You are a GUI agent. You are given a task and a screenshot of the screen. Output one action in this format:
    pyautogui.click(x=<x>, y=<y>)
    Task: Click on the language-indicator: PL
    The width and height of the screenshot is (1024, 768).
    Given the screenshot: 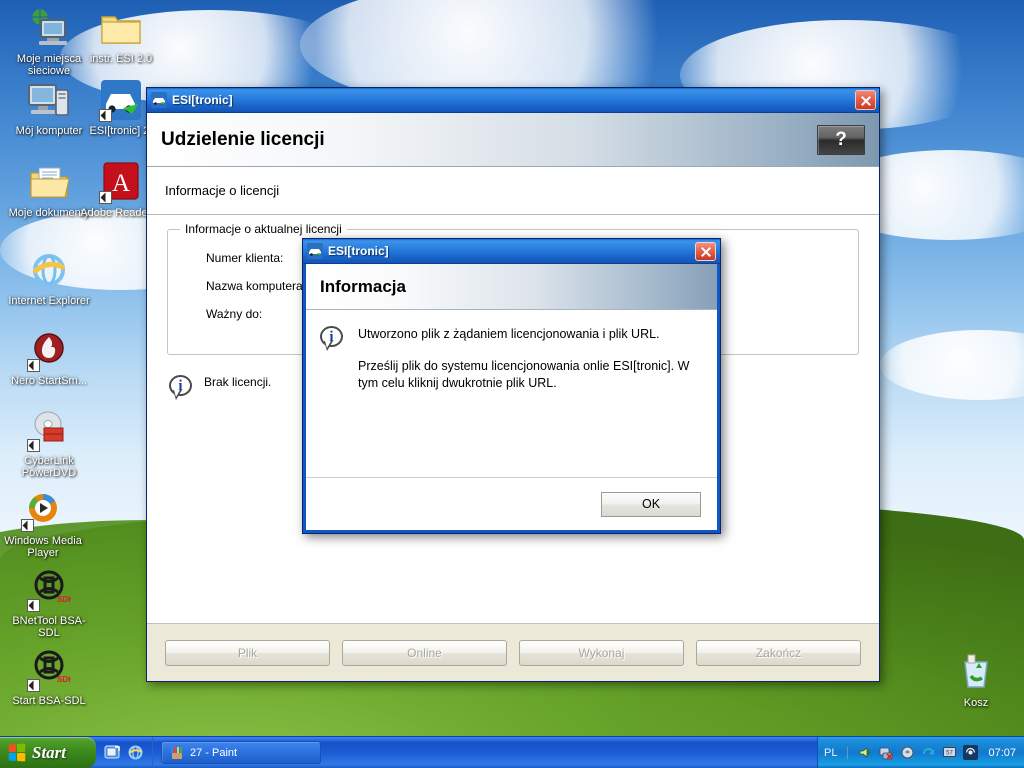 What is the action you would take?
    pyautogui.click(x=836, y=752)
    